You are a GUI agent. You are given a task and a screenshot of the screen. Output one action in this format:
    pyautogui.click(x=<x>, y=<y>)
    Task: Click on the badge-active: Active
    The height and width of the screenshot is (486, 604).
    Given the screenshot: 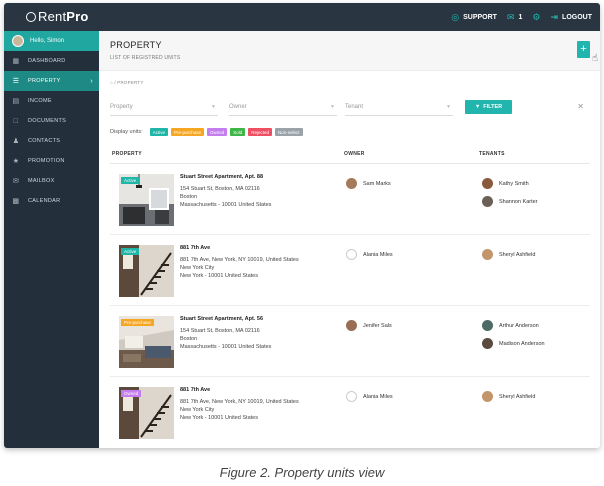 What is the action you would take?
    pyautogui.click(x=158, y=132)
    